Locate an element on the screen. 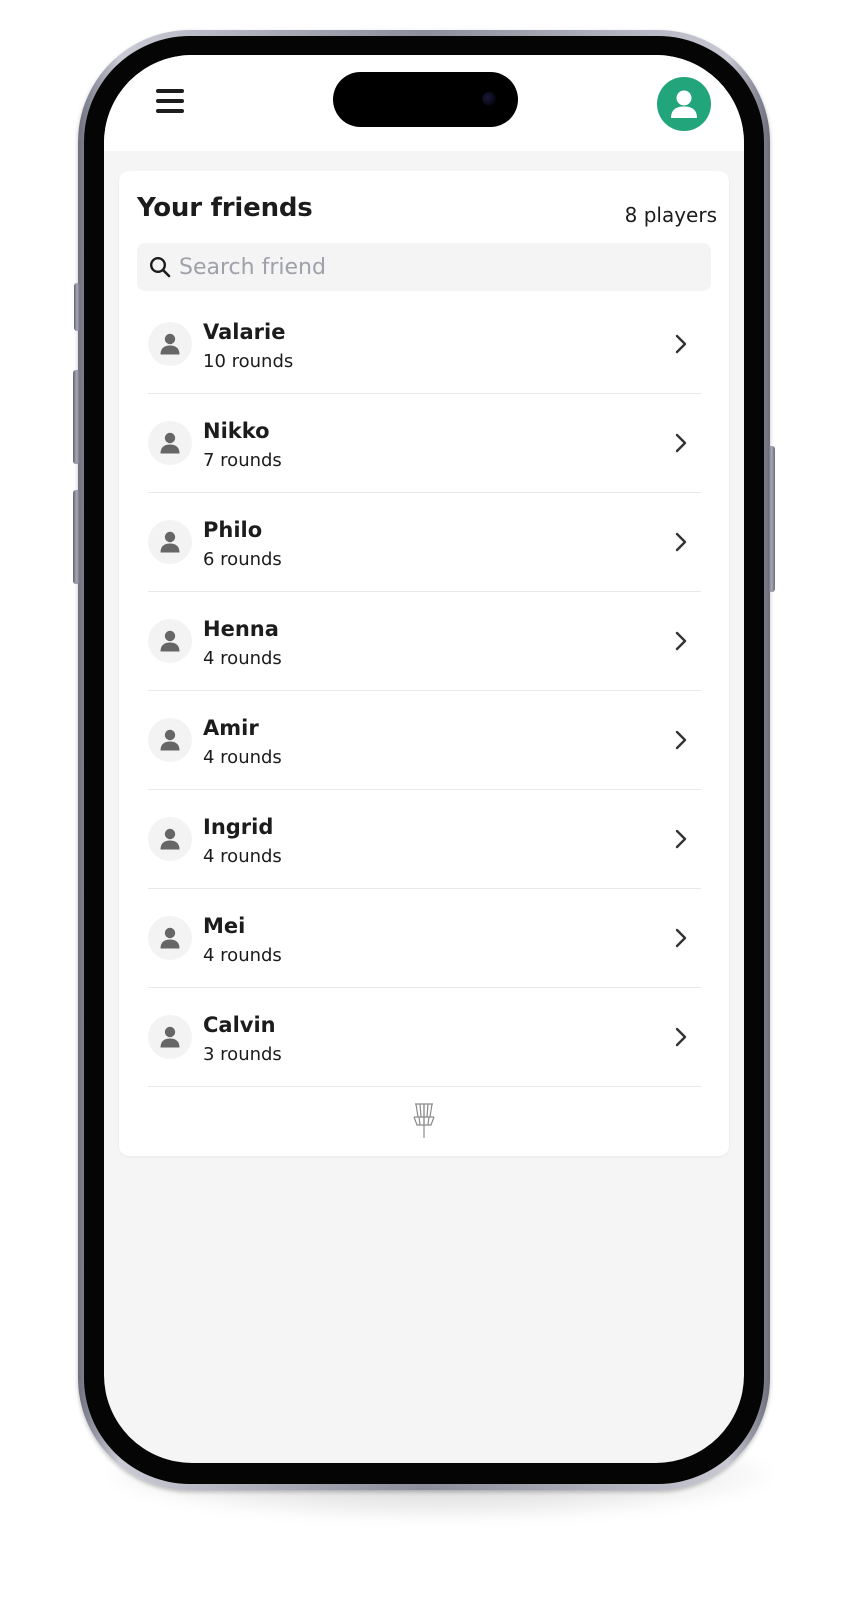 The width and height of the screenshot is (850, 1616). friend-name: Amir is located at coordinates (231, 728).